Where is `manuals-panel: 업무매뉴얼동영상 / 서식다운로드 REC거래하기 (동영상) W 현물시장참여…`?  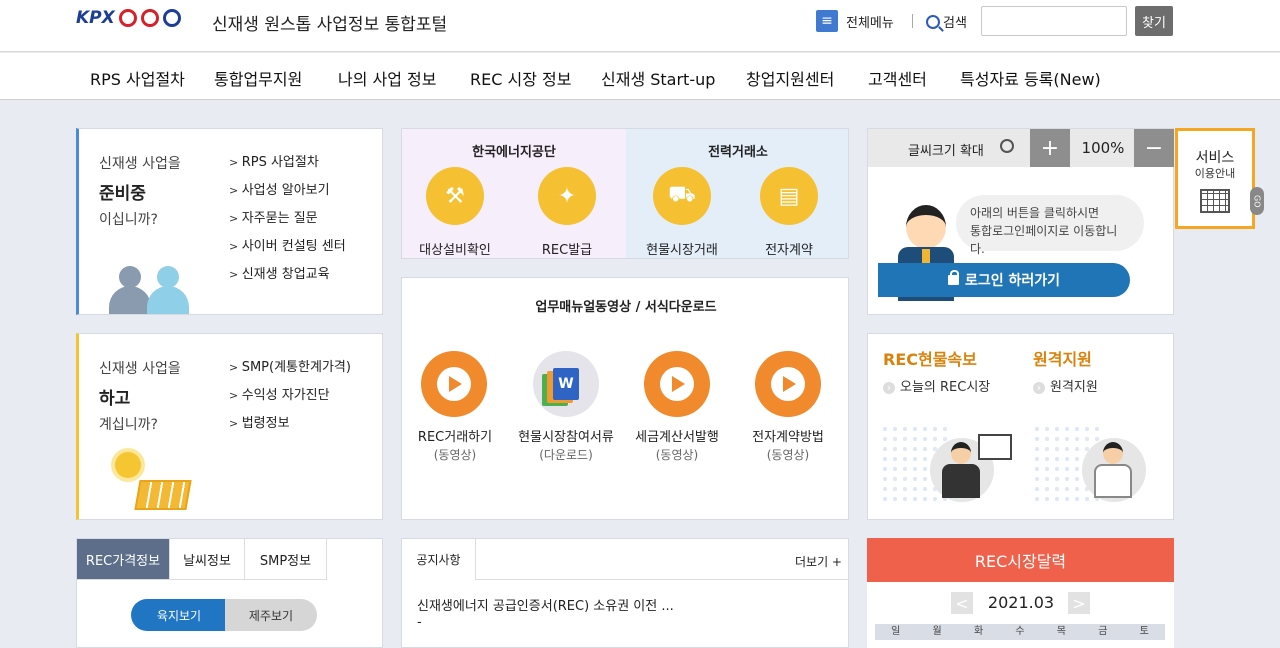 manuals-panel: 업무매뉴얼동영상 / 서식다운로드 REC거래하기 (동영상) W 현물시장참여… is located at coordinates (625, 398).